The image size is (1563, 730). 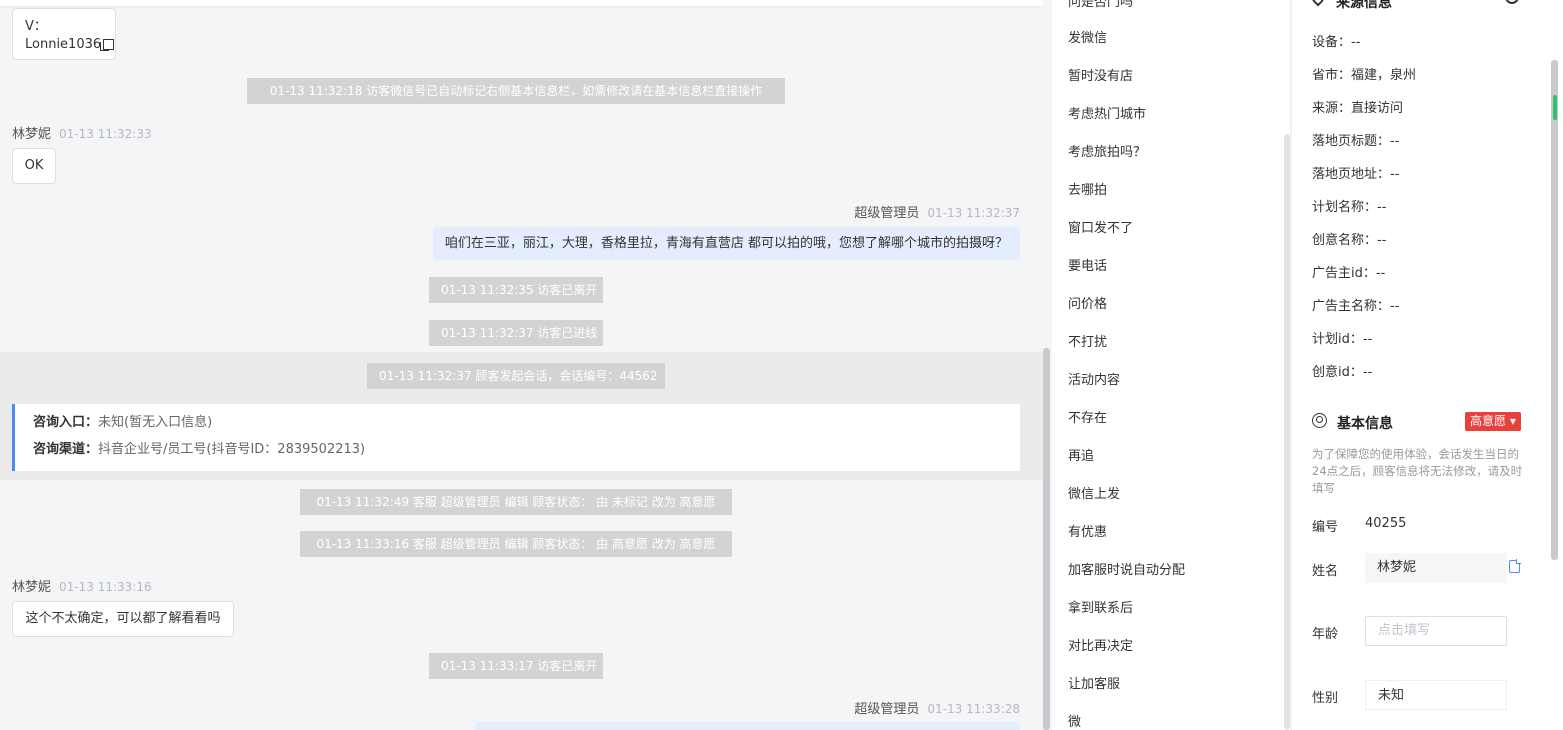 What do you see at coordinates (1377, 108) in the screenshot?
I see `field-value: 直接访问` at bounding box center [1377, 108].